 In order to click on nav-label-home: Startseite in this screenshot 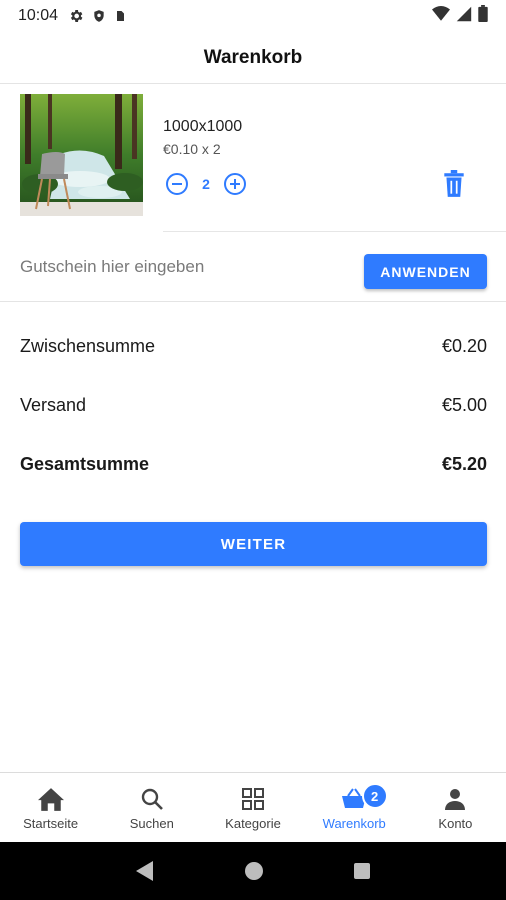, I will do `click(51, 823)`.